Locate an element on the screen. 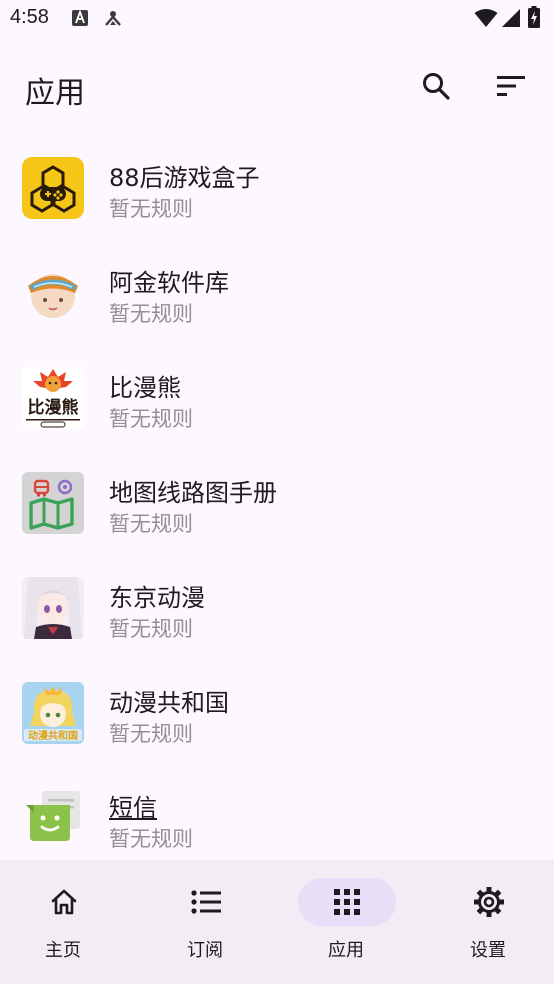  app-name: 88后游戏盒子 is located at coordinates (184, 178).